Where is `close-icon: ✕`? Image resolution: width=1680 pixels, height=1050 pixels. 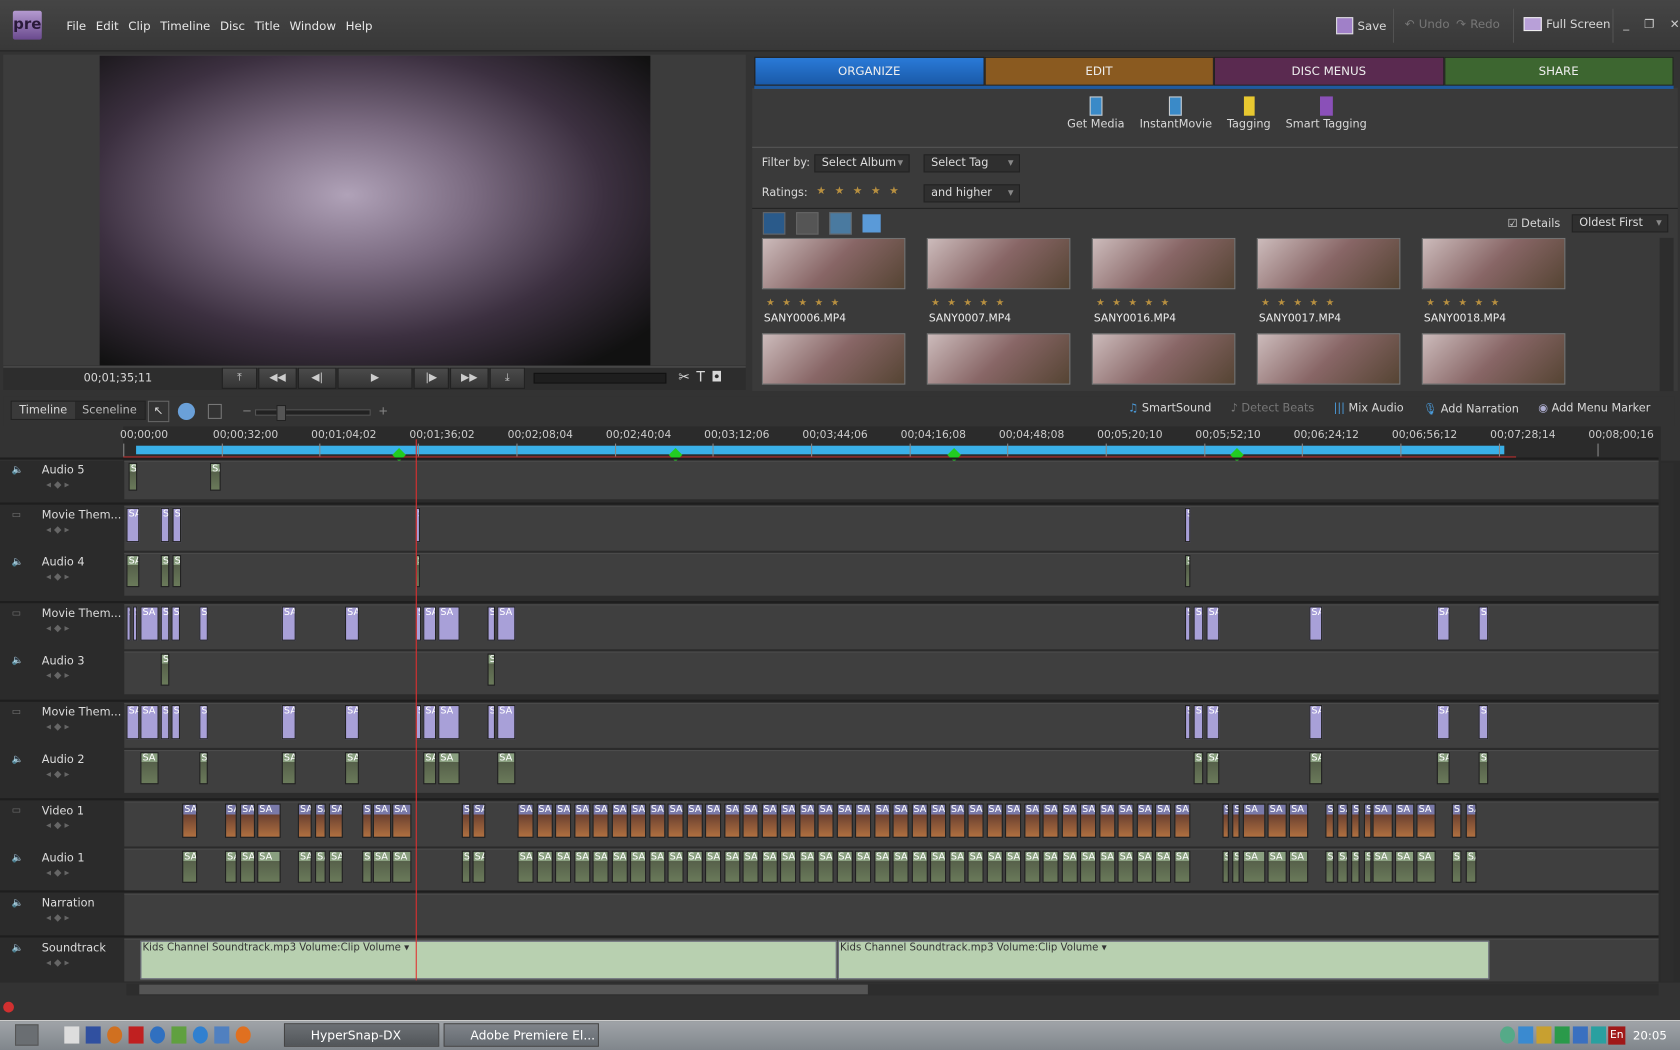 close-icon: ✕ is located at coordinates (1675, 24).